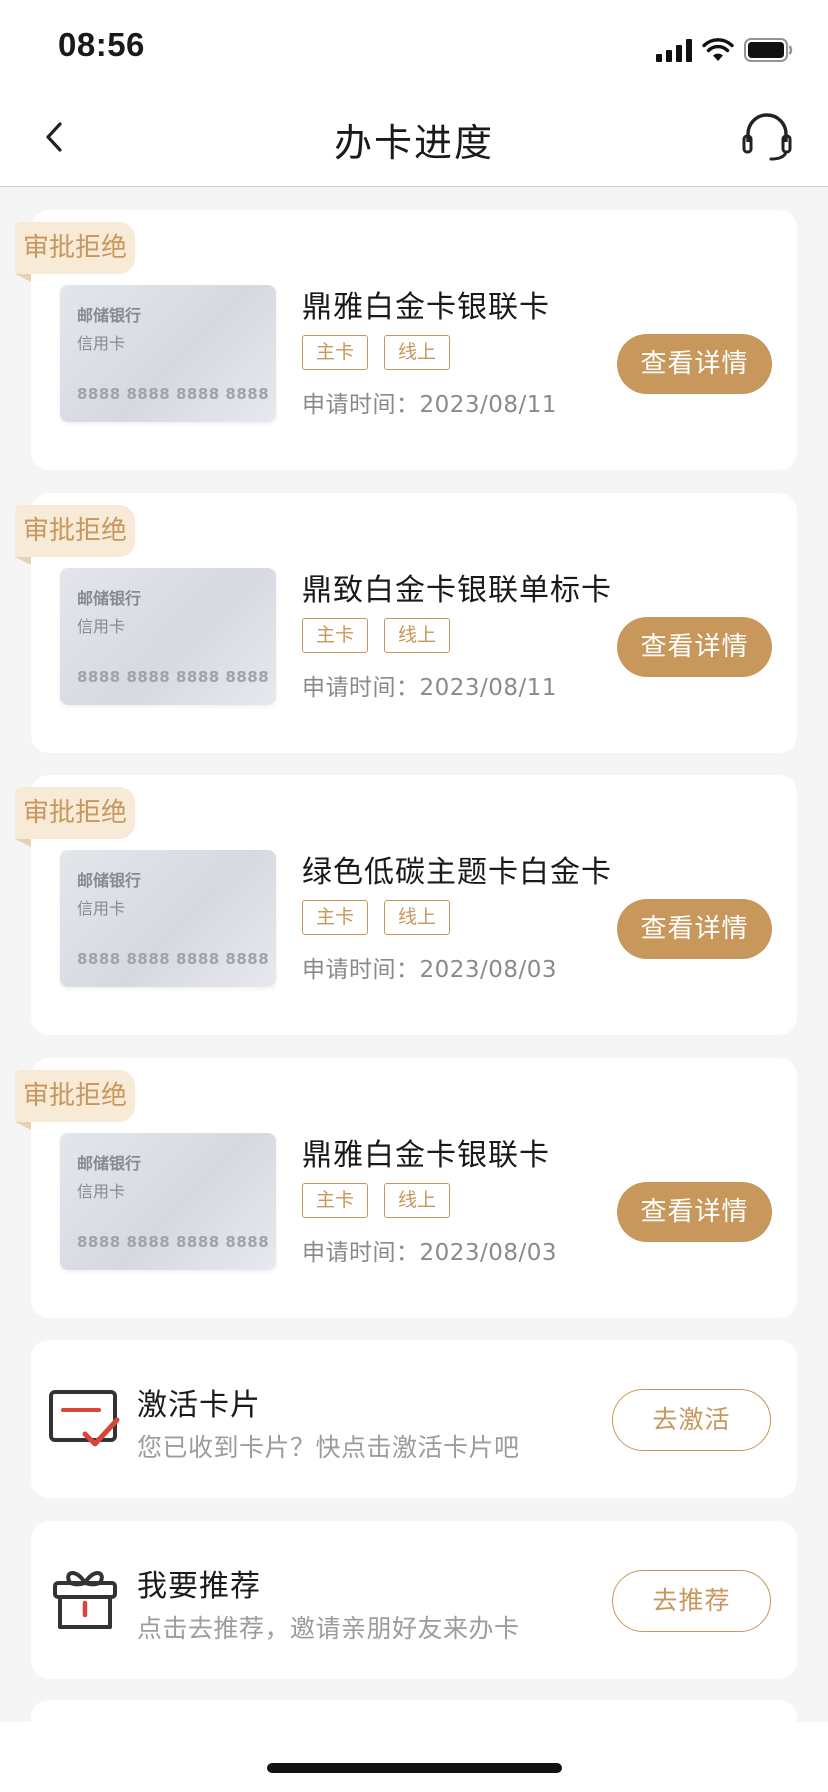 This screenshot has height=1792, width=828. Describe the element at coordinates (691, 1601) in the screenshot. I see `recommend-button: 去推荐` at that location.